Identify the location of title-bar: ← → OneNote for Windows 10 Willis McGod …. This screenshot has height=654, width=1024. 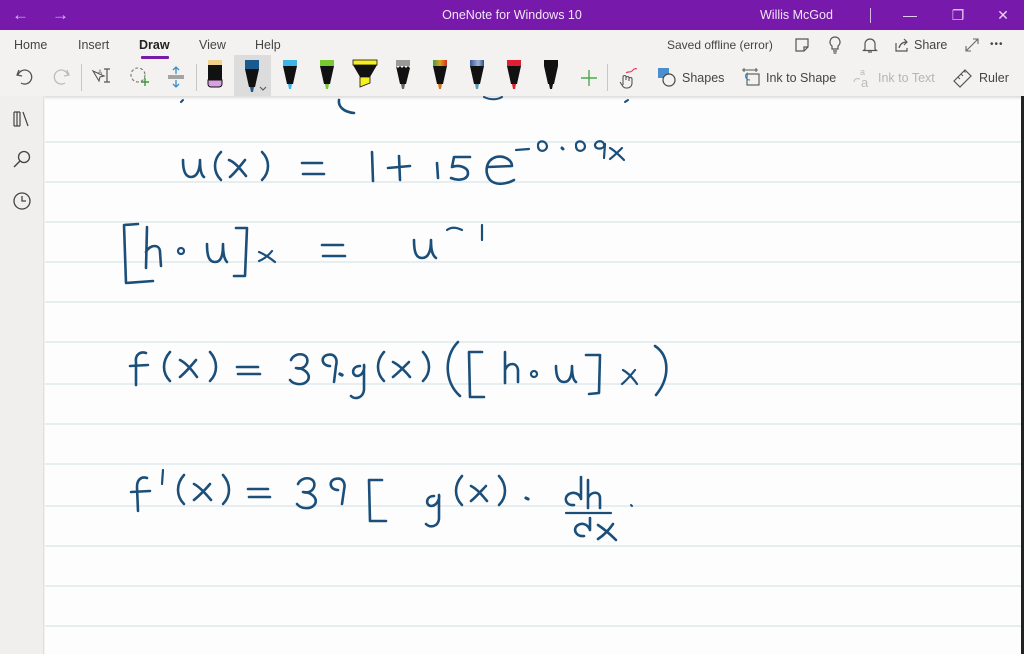
(512, 15).